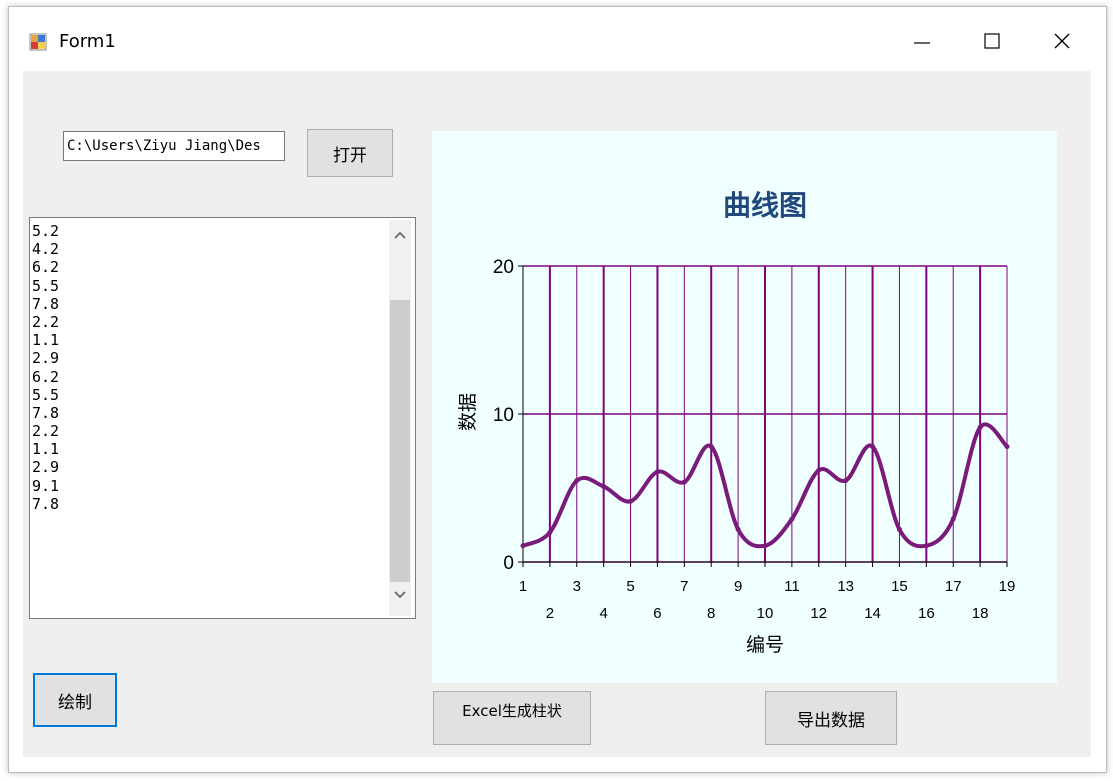 The width and height of the screenshot is (1113, 781). What do you see at coordinates (38, 42) in the screenshot?
I see `form-app-icon` at bounding box center [38, 42].